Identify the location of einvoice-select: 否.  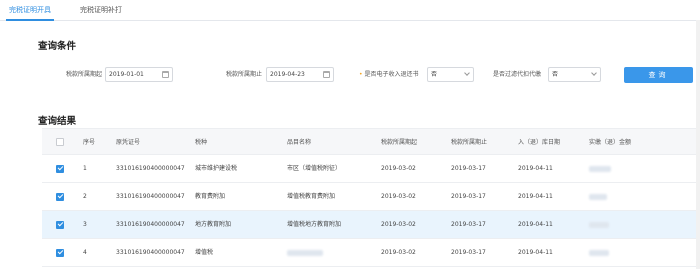
(450, 74).